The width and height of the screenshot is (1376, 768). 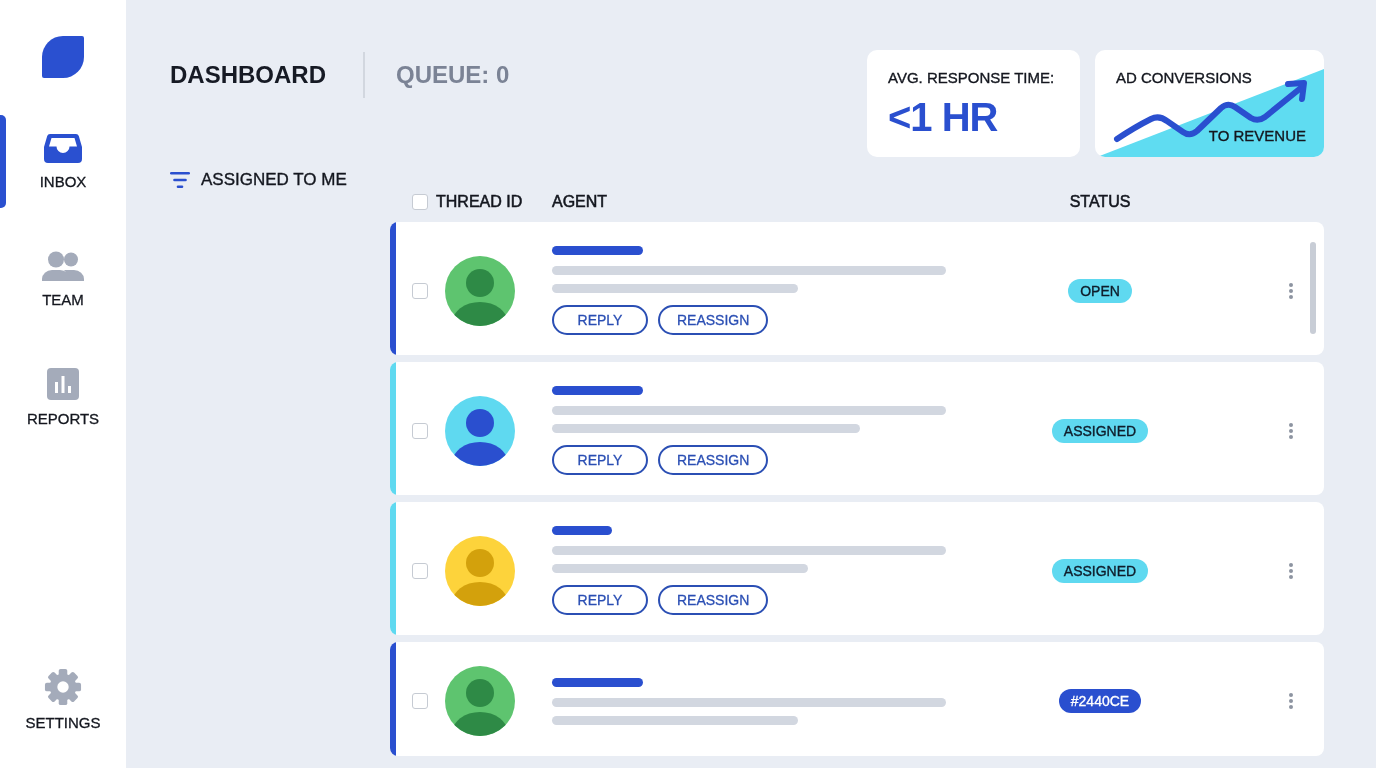 I want to click on nav-item: REPORTS, so click(x=63, y=397).